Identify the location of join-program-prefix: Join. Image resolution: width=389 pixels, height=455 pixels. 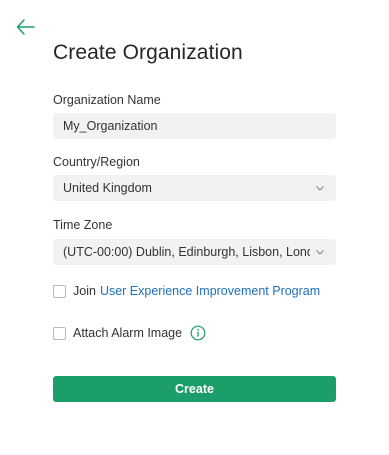
(84, 291).